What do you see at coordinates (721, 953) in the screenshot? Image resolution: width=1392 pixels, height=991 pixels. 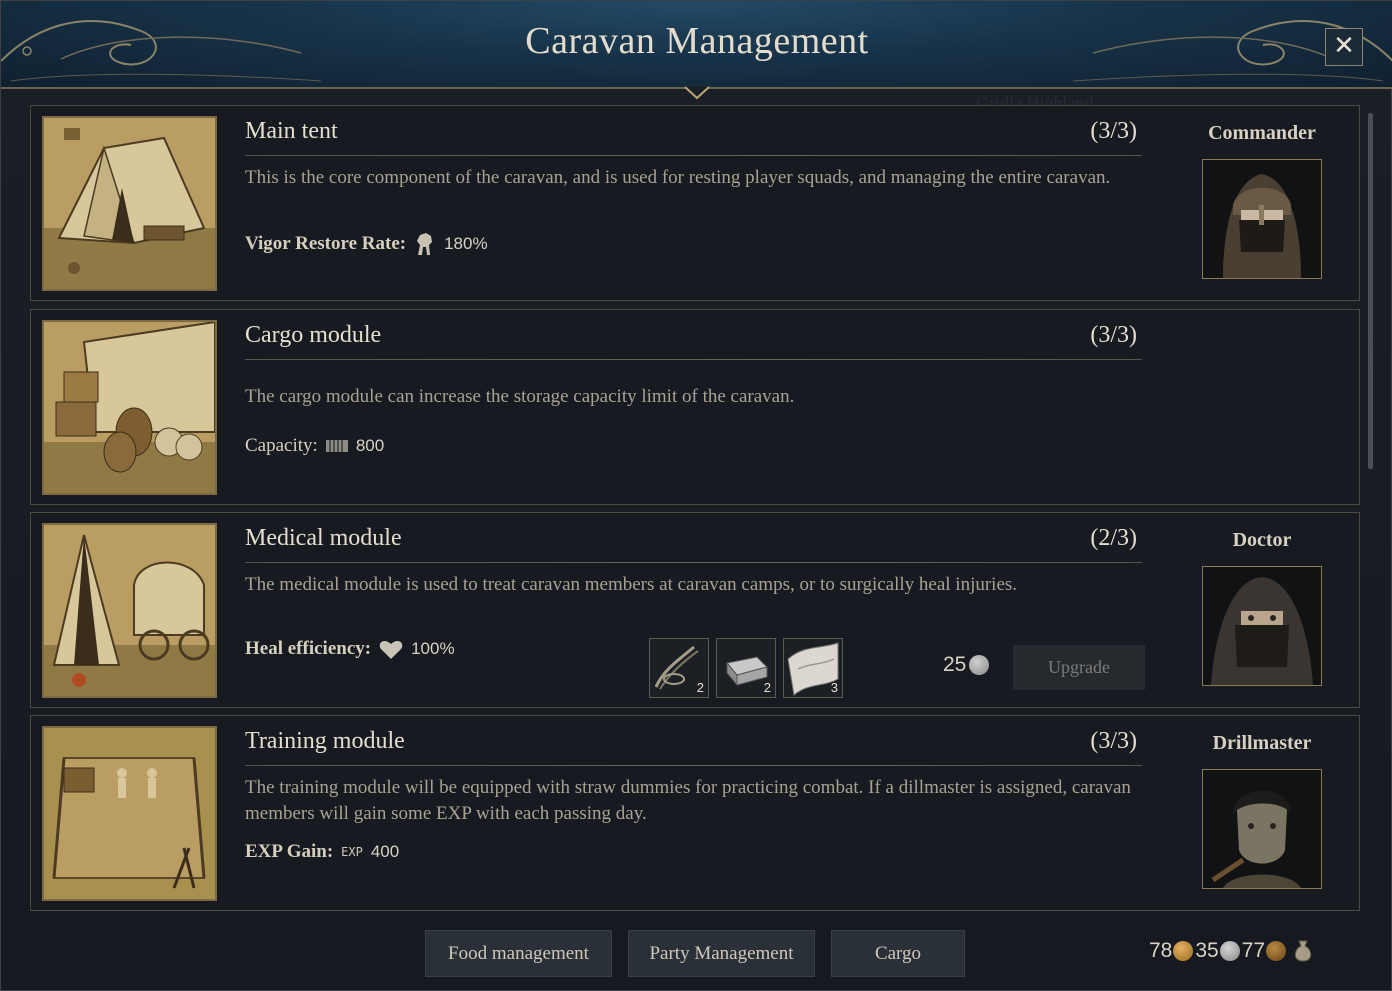 I see `party-management-button: Party Management` at bounding box center [721, 953].